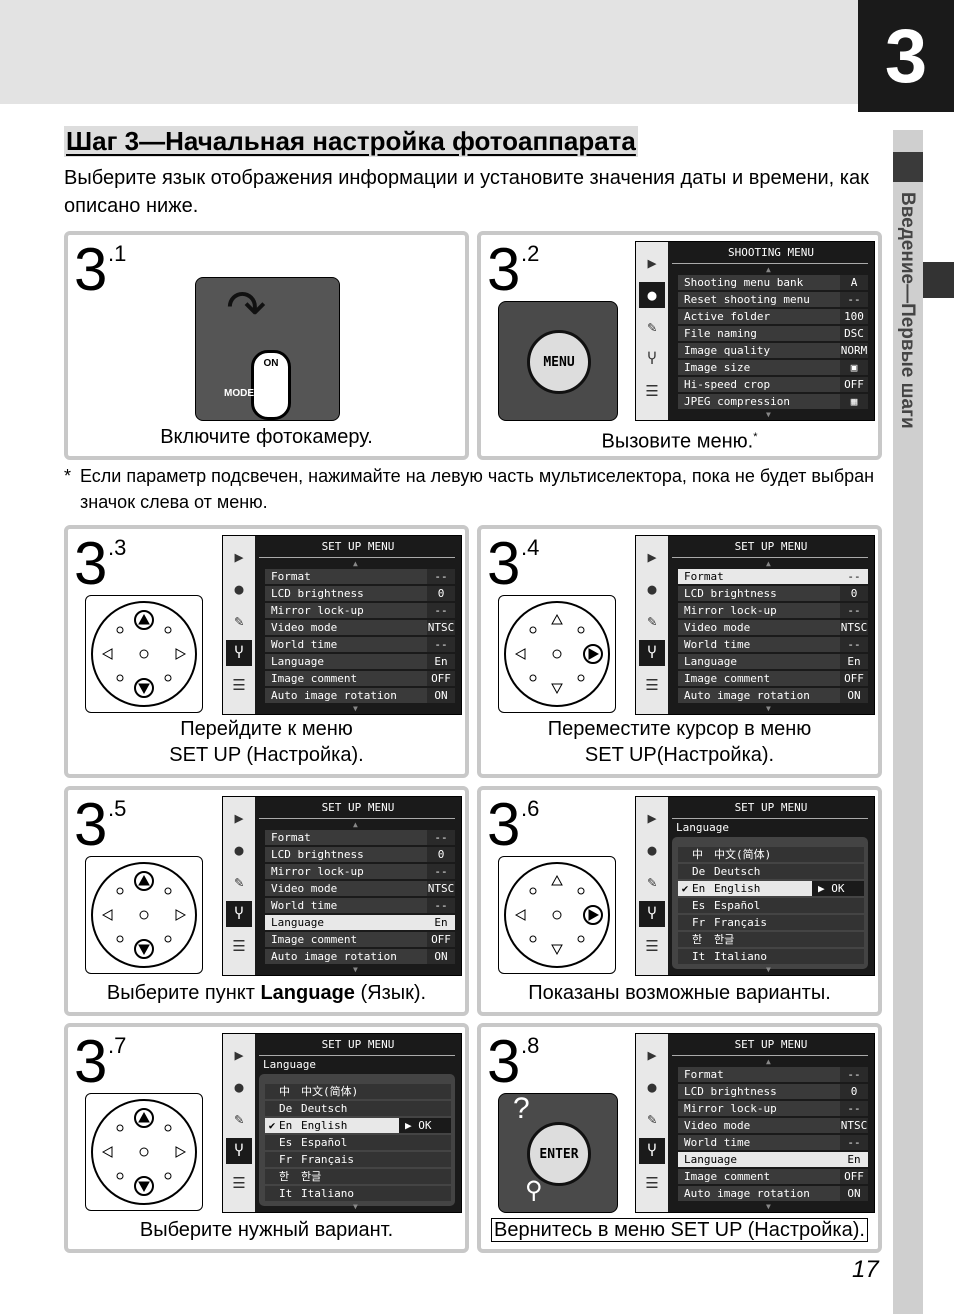  What do you see at coordinates (773, 367) in the screenshot?
I see `menu-item: Image size ▣` at bounding box center [773, 367].